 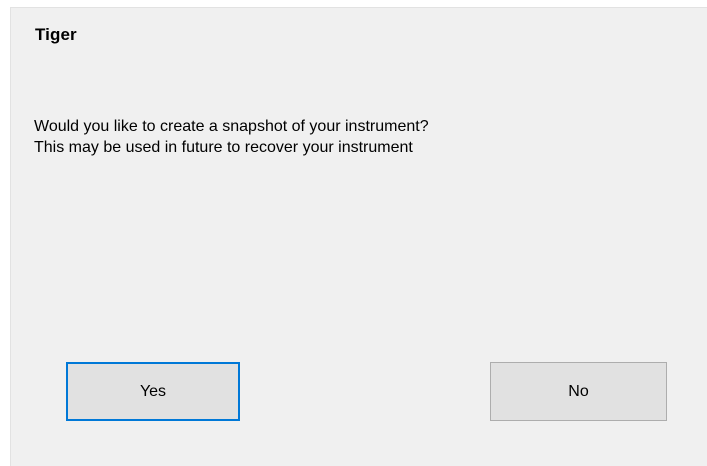 What do you see at coordinates (56, 34) in the screenshot?
I see `dialog-title: Tiger` at bounding box center [56, 34].